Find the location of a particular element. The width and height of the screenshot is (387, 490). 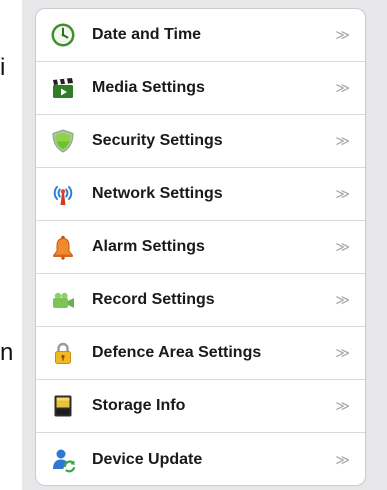

antenna-icon is located at coordinates (63, 194).